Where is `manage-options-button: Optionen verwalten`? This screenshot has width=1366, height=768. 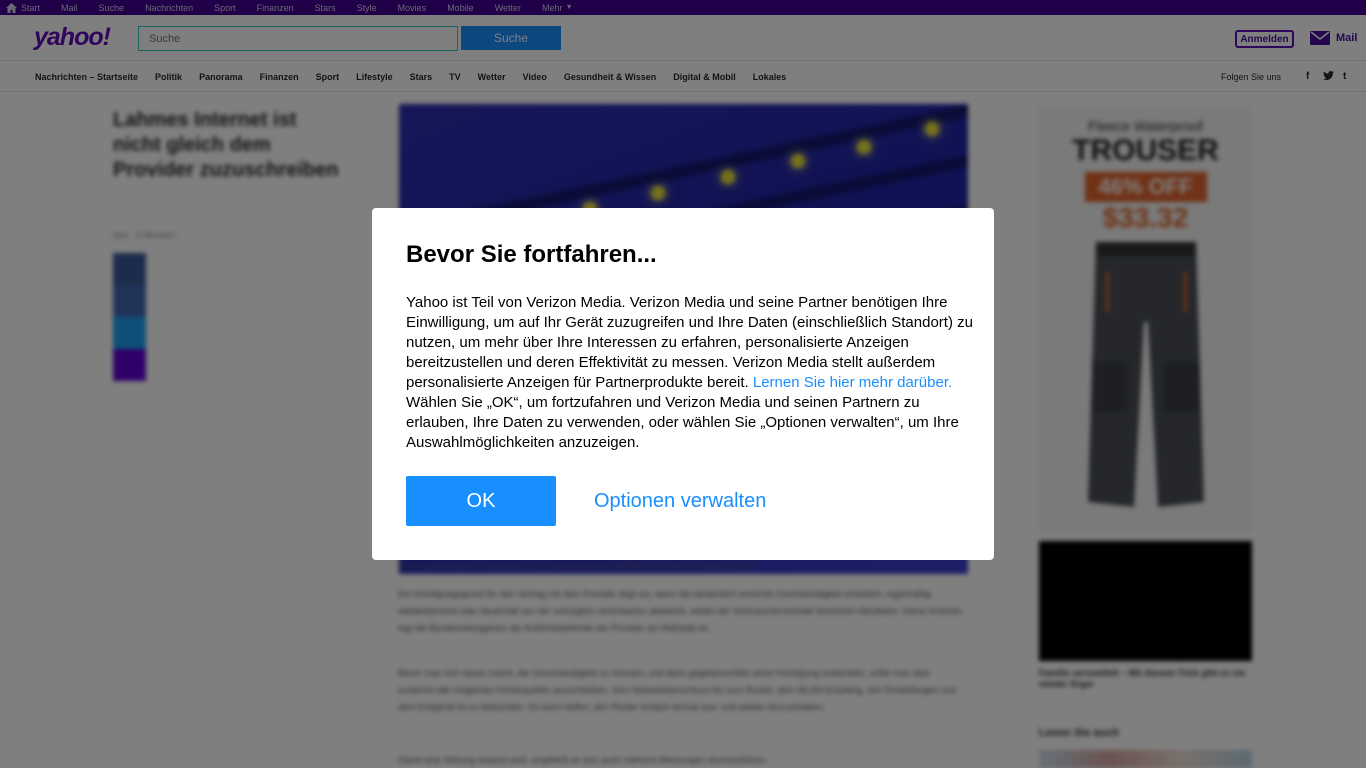
manage-options-button: Optionen verwalten is located at coordinates (680, 501).